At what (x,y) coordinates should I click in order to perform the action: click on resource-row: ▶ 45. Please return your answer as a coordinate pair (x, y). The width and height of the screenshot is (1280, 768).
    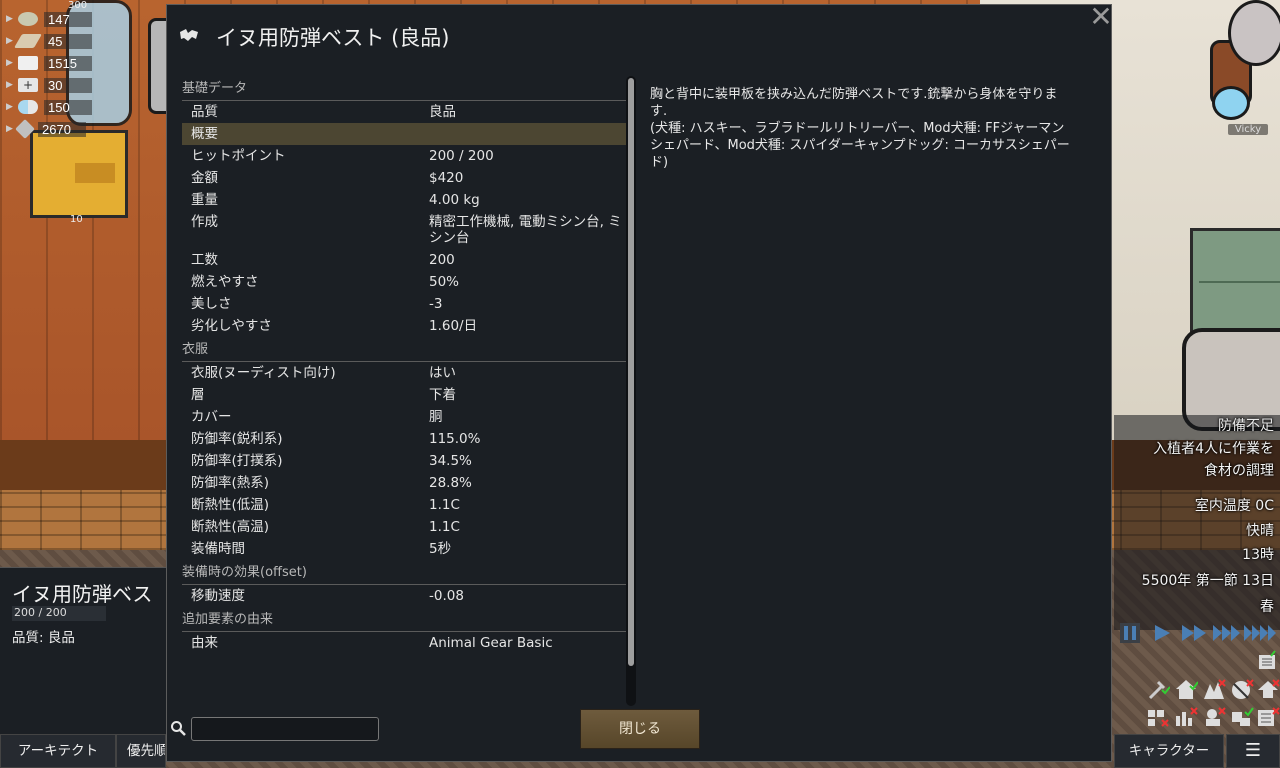
    Looking at the image, I should click on (61, 41).